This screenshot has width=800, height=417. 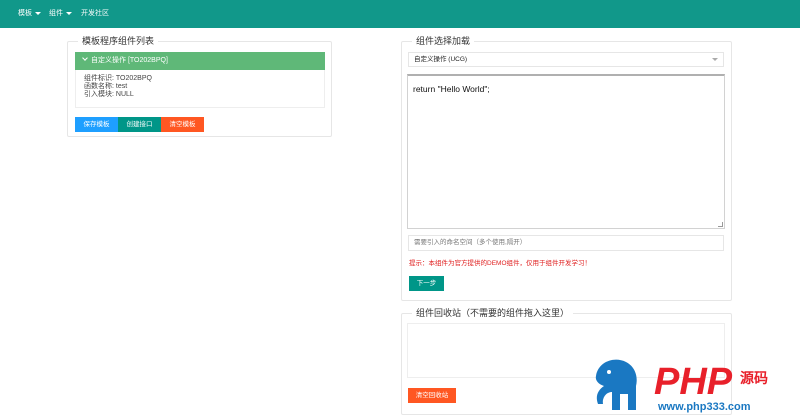 What do you see at coordinates (704, 407) in the screenshot?
I see `watermark-url: www.php333.com` at bounding box center [704, 407].